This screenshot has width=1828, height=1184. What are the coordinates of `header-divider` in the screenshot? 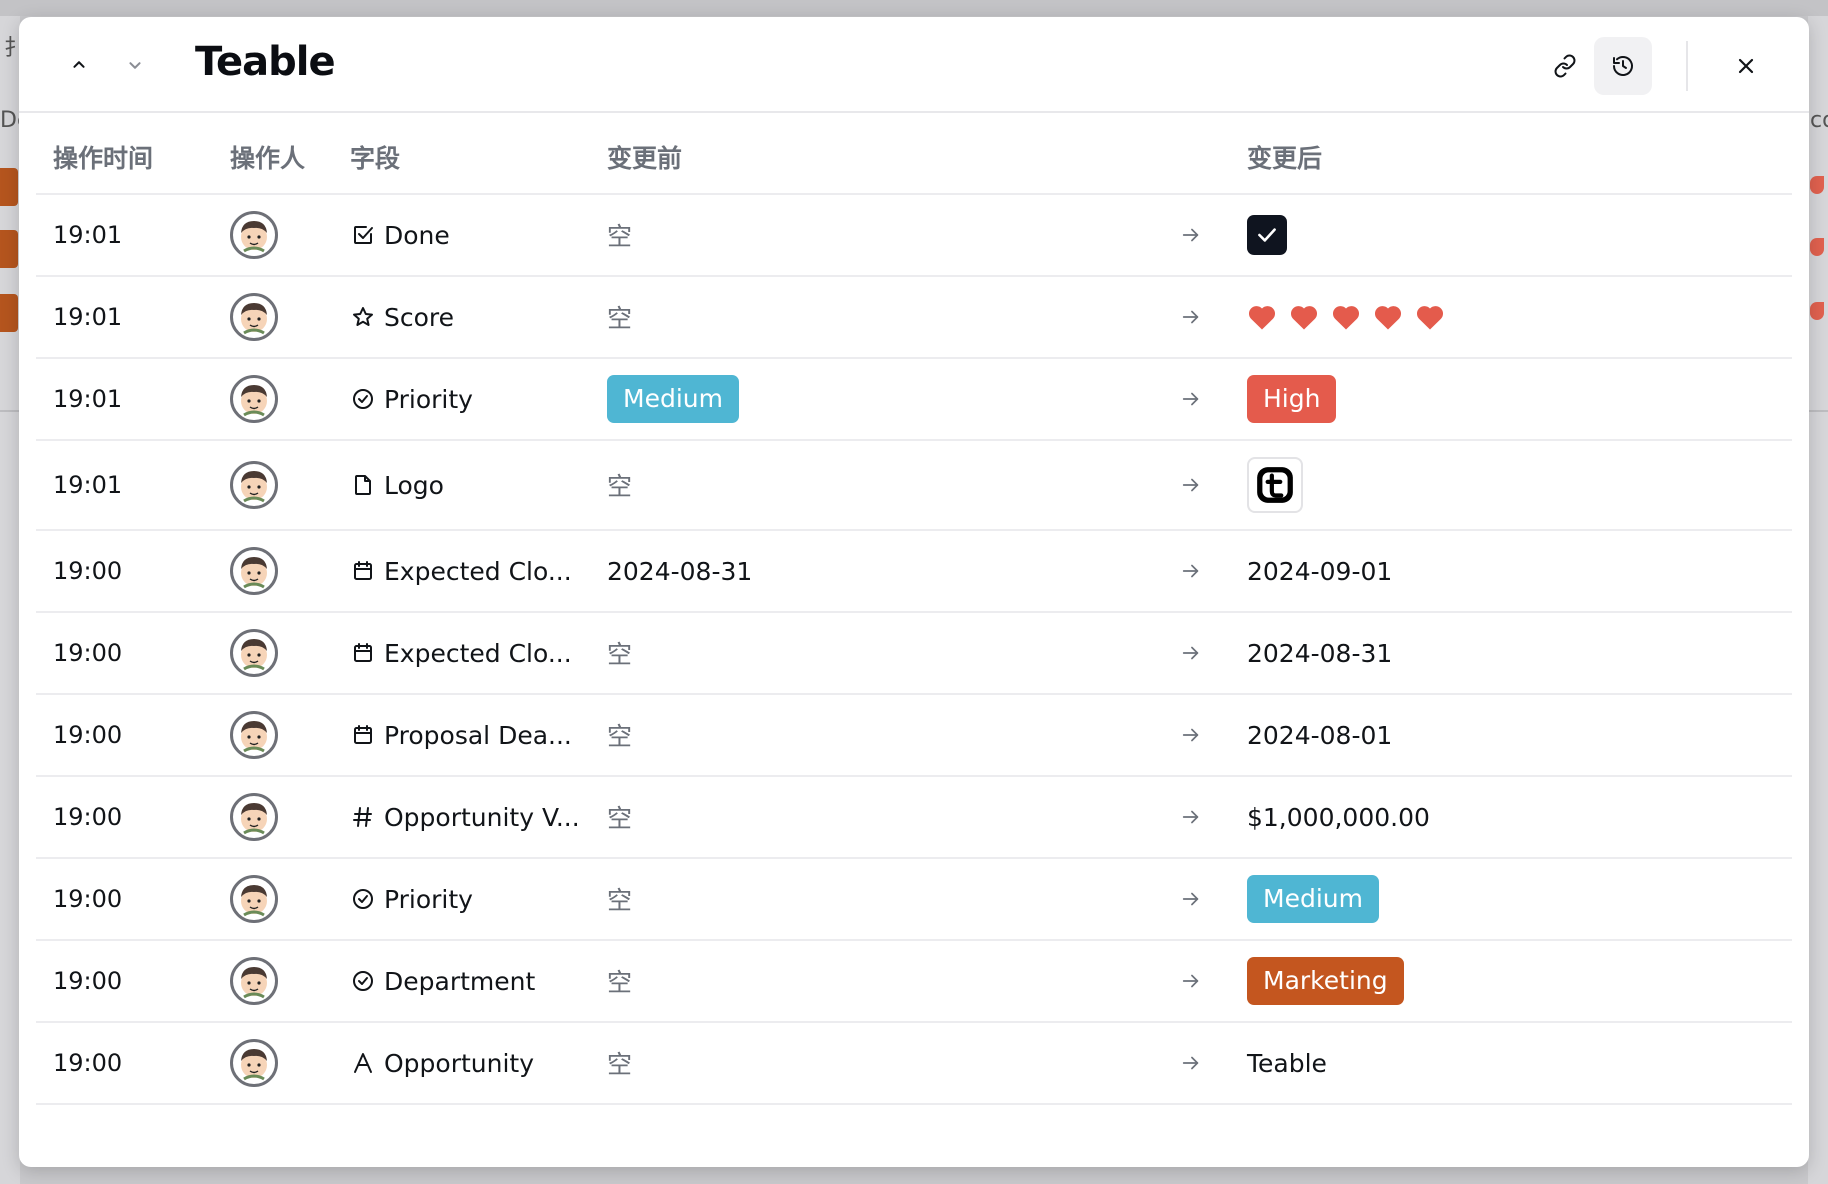 It's located at (1687, 66).